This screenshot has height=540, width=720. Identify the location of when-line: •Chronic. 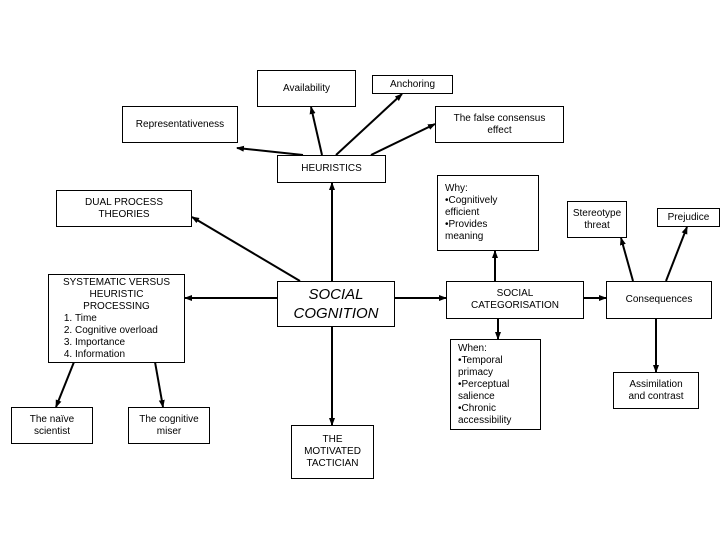
(477, 408).